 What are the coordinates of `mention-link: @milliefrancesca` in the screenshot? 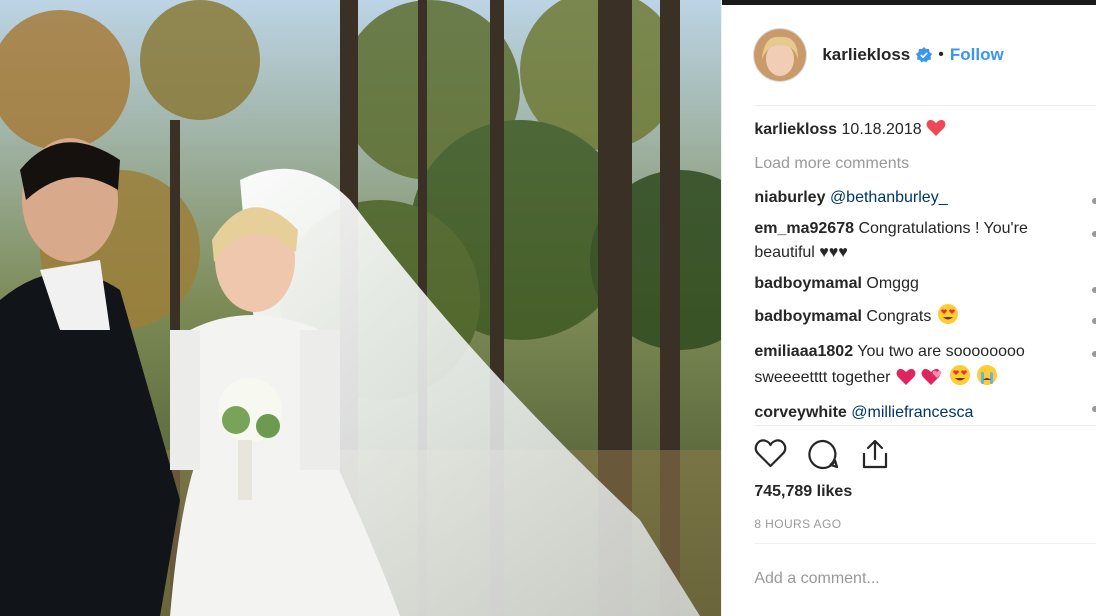 It's located at (912, 412).